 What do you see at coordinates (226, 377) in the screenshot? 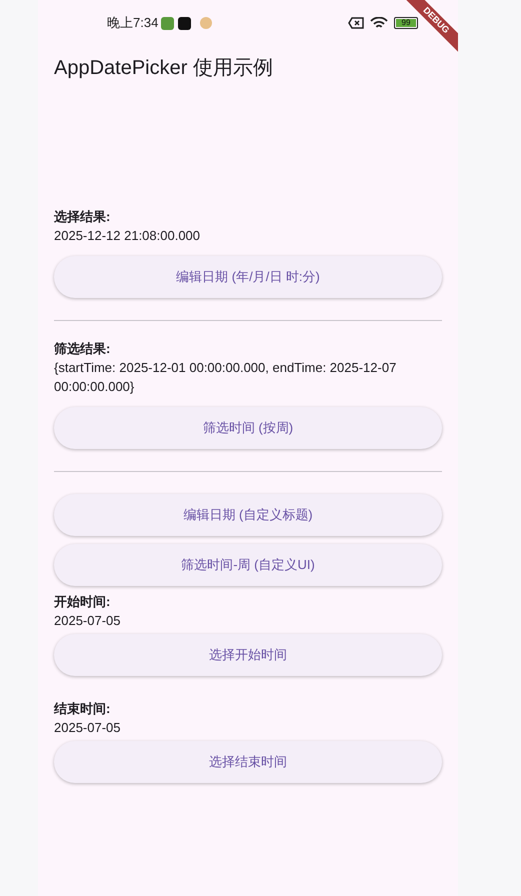
I see `result-value: {startTime: 2025-12-01 00:00:00.000, endTime: 2025-12-07 00:00:00.000}` at bounding box center [226, 377].